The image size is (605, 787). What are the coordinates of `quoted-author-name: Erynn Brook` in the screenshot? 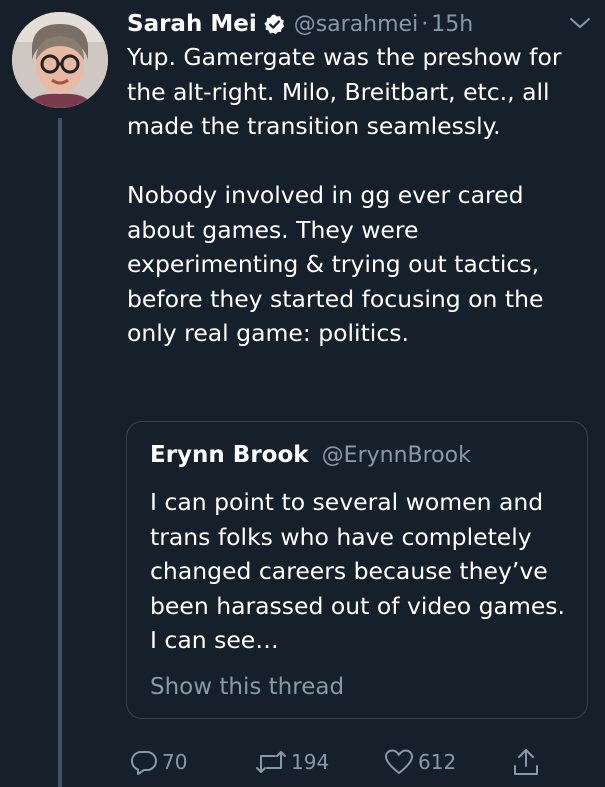 It's located at (229, 455).